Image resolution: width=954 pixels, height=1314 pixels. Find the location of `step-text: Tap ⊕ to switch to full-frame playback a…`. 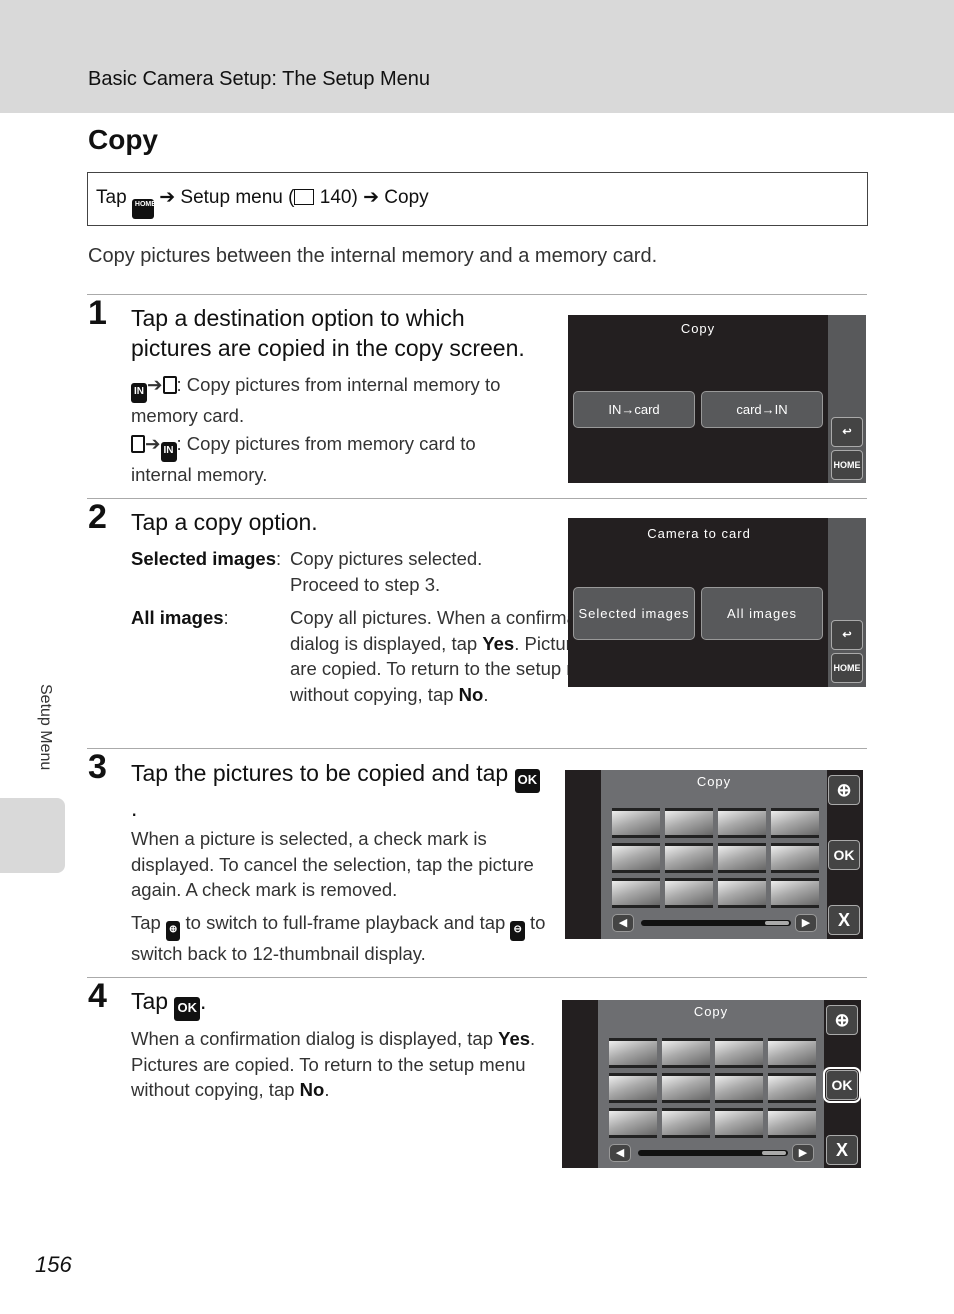

step-text: Tap ⊕ to switch to full-frame playback a… is located at coordinates (338, 938).